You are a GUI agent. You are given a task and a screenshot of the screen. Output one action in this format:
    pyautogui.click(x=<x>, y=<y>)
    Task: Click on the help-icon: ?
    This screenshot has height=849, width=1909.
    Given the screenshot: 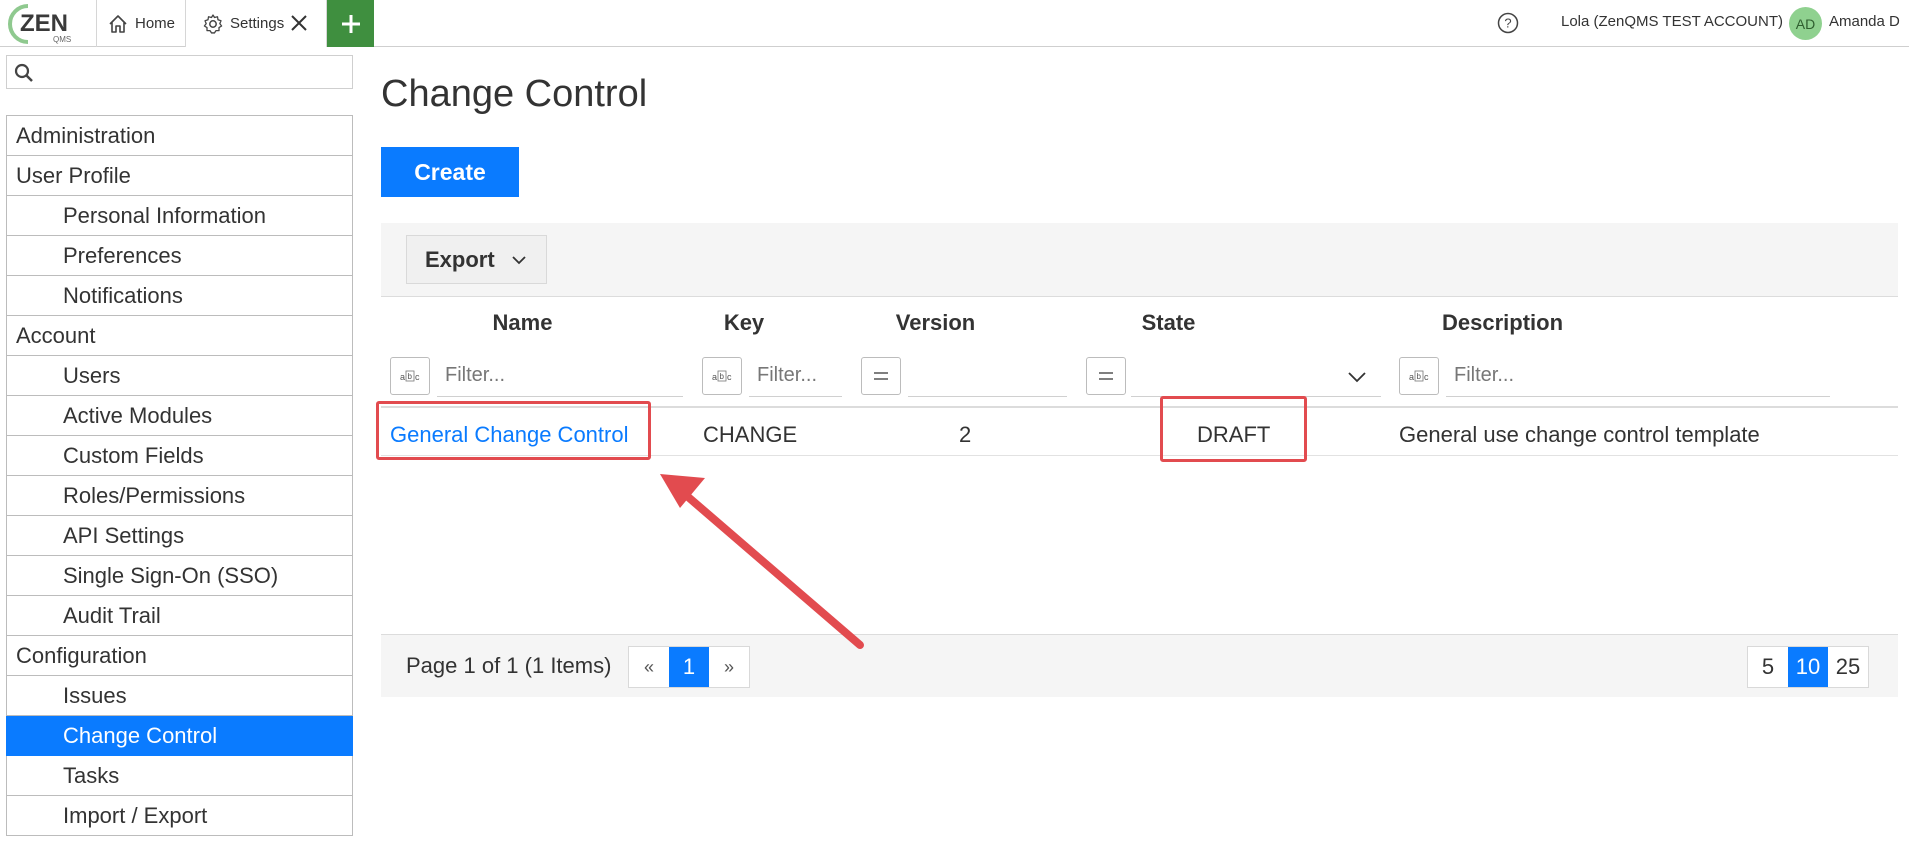 What is the action you would take?
    pyautogui.click(x=1508, y=23)
    